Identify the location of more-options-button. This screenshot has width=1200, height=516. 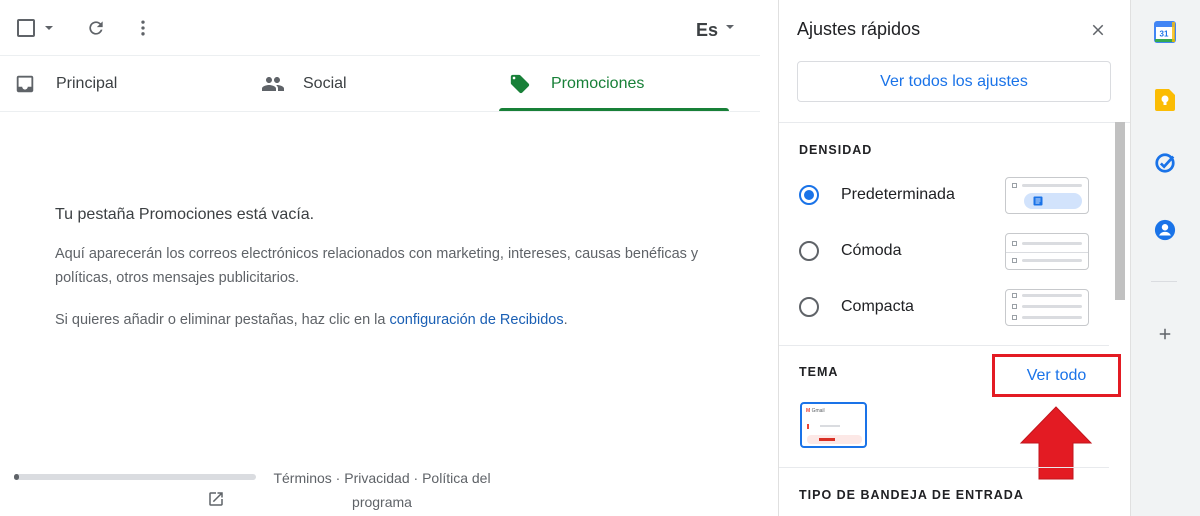
(143, 28).